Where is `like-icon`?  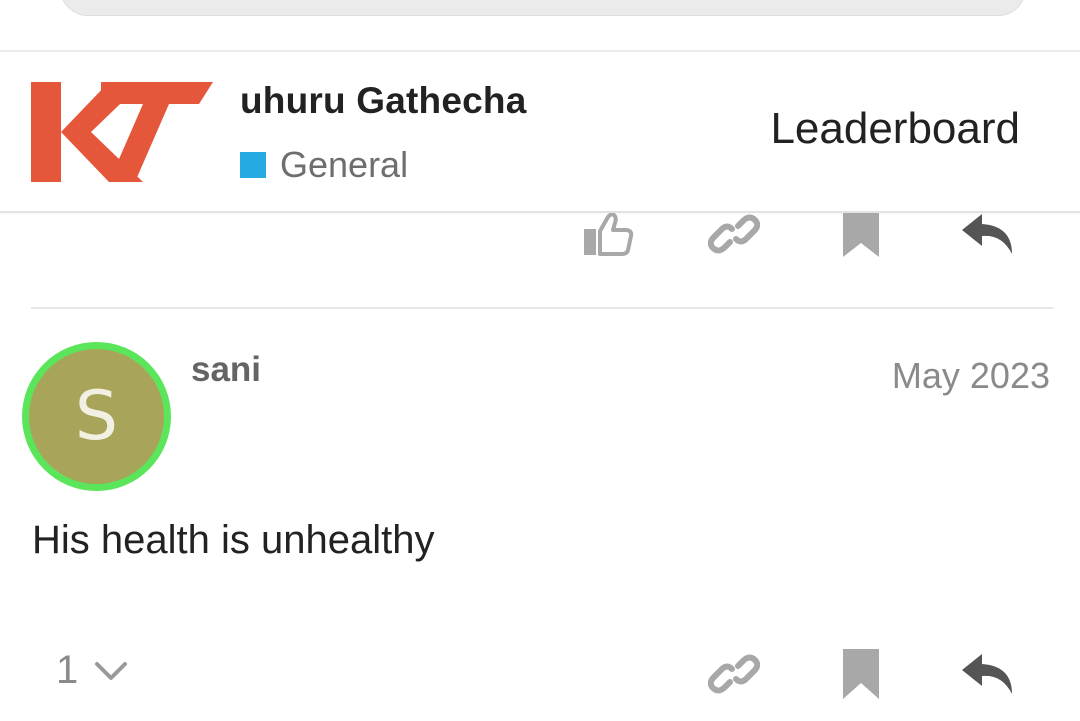
like-icon is located at coordinates (609, 234).